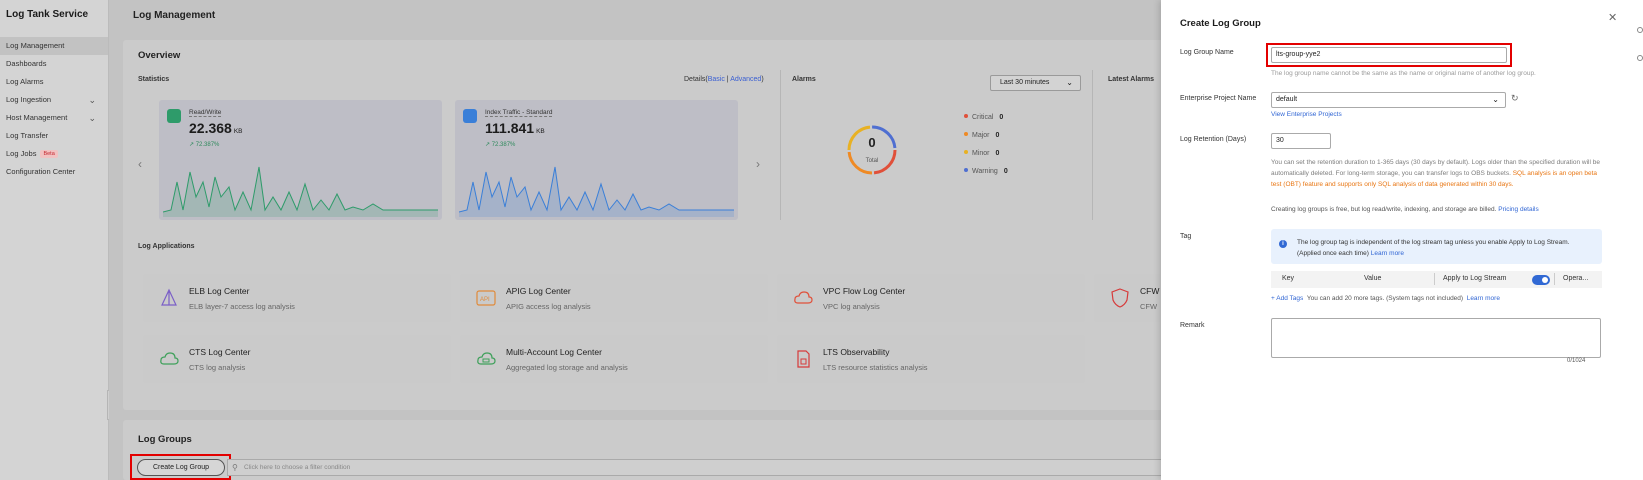 The image size is (1643, 480). Describe the element at coordinates (54, 46) in the screenshot. I see `sidebar-item-log-management: Log Management` at that location.